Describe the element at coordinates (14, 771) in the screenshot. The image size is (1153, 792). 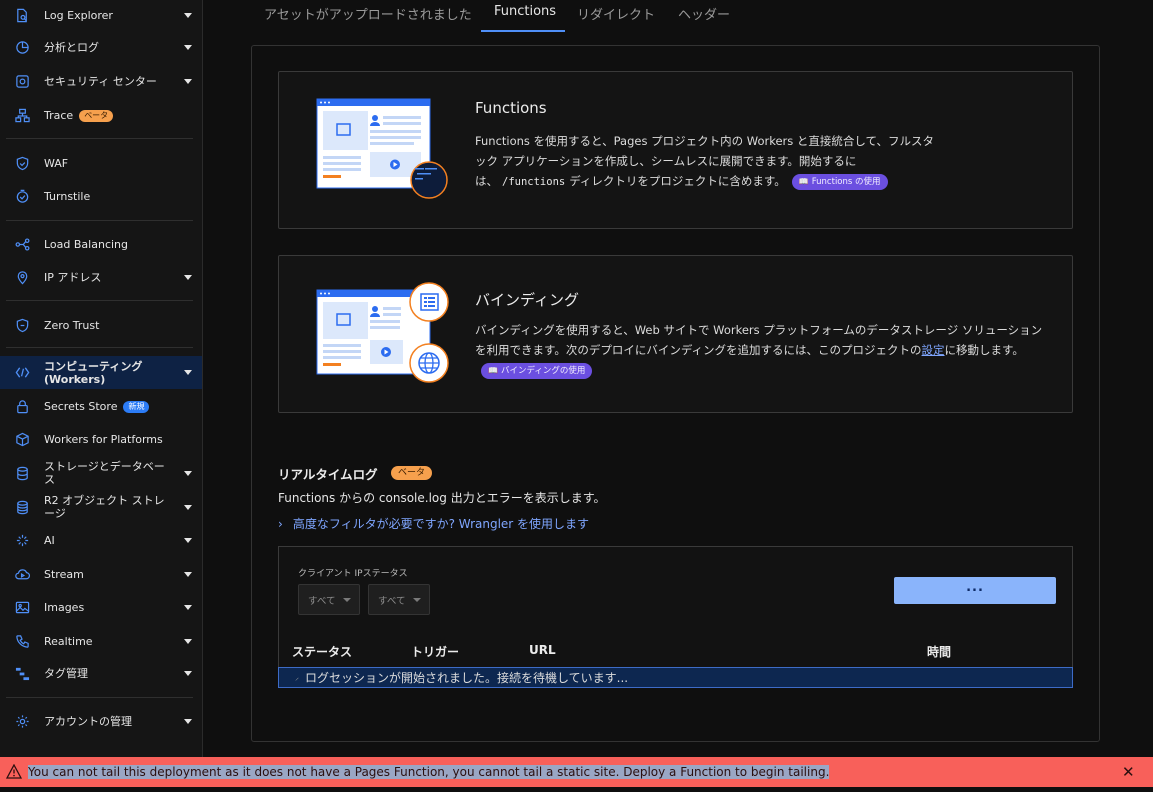
I see `warning-icon` at that location.